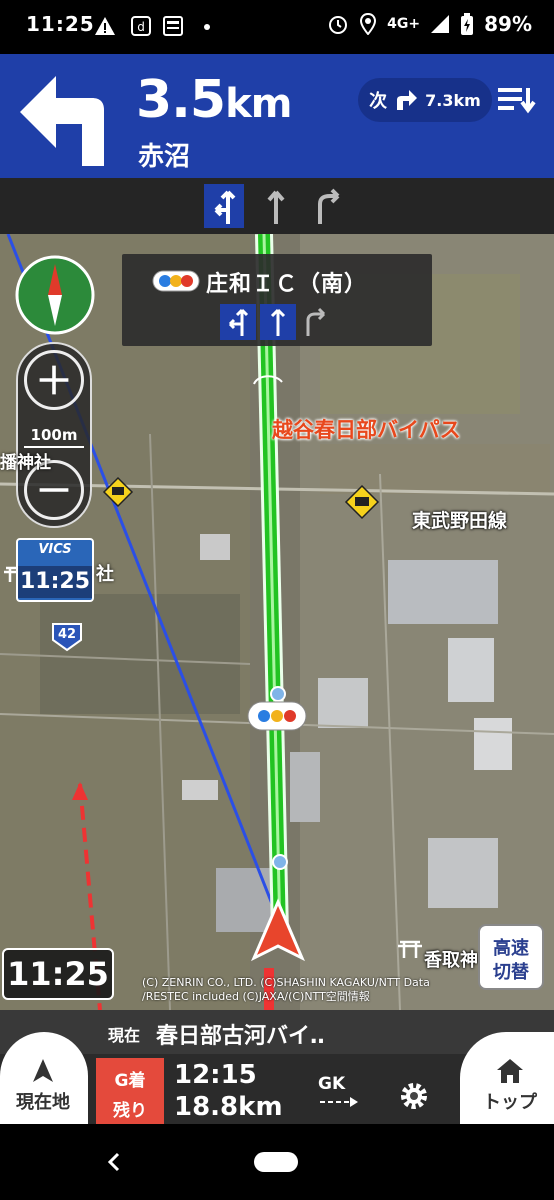 Image resolution: width=554 pixels, height=1200 pixels. Describe the element at coordinates (508, 24) in the screenshot. I see `battery-percent: 89%` at that location.